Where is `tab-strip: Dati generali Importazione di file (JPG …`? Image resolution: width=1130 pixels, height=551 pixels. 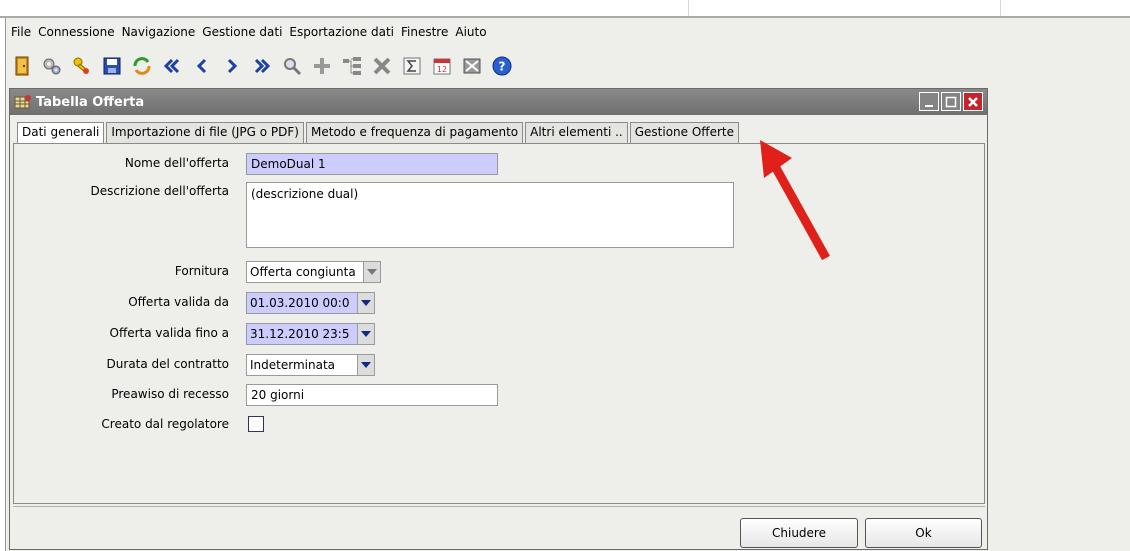
tab-strip: Dati generali Importazione di file (JPG … is located at coordinates (379, 133).